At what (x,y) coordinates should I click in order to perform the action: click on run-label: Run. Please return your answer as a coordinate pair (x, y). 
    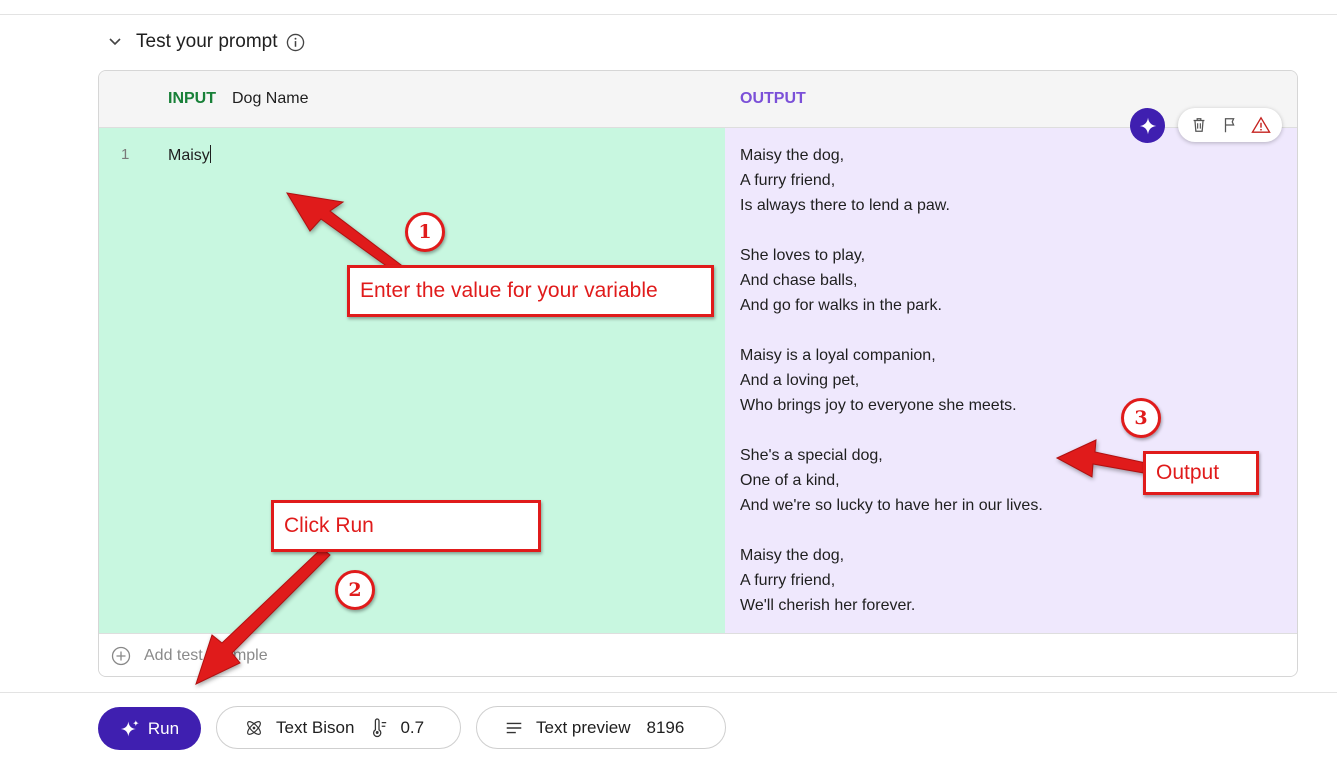
    Looking at the image, I should click on (163, 728).